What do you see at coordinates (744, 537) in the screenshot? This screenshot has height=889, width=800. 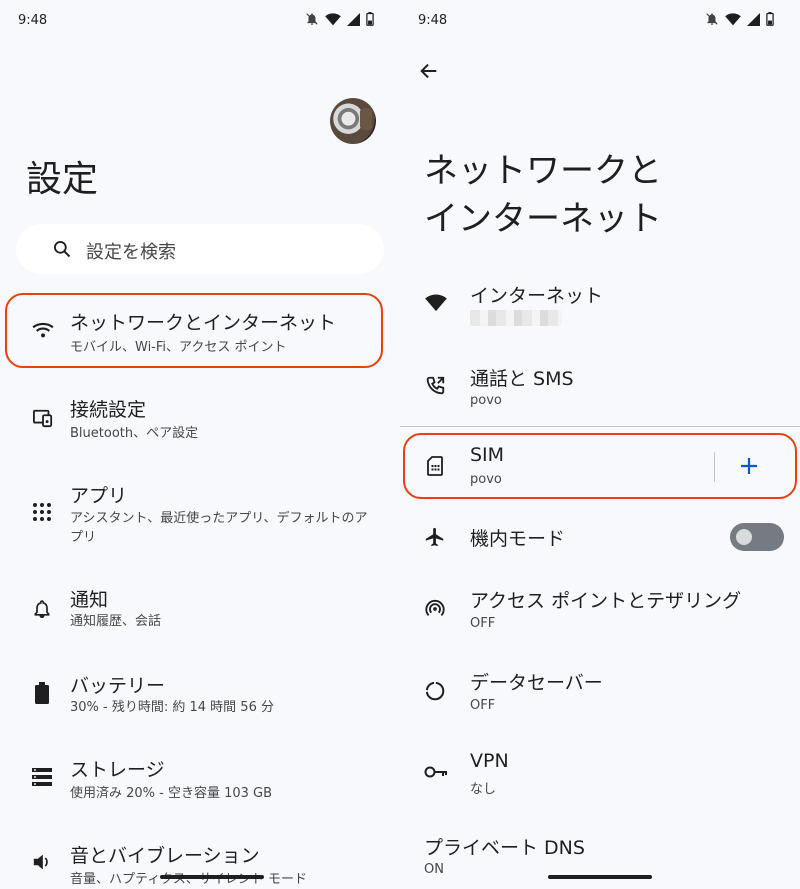 I see `toggle-knob` at bounding box center [744, 537].